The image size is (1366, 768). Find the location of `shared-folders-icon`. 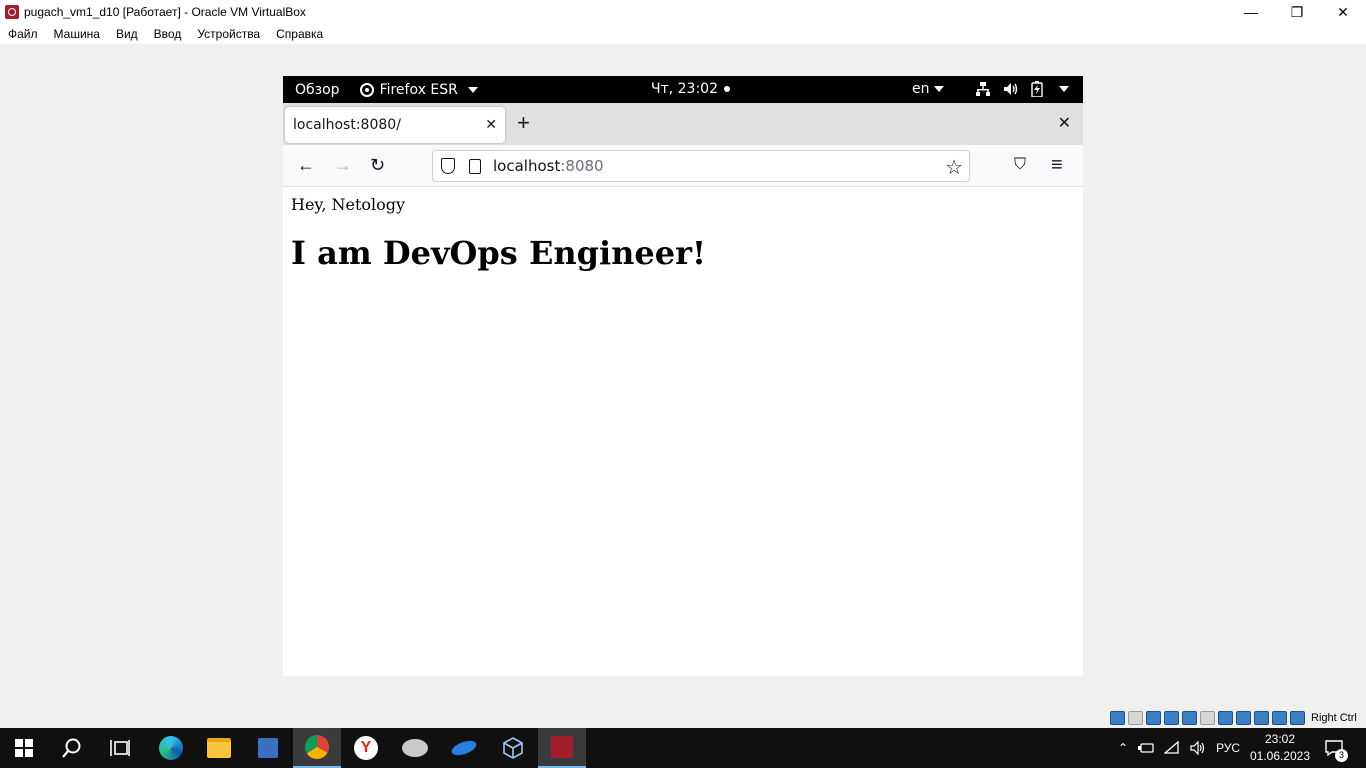

shared-folders-icon is located at coordinates (1207, 718).